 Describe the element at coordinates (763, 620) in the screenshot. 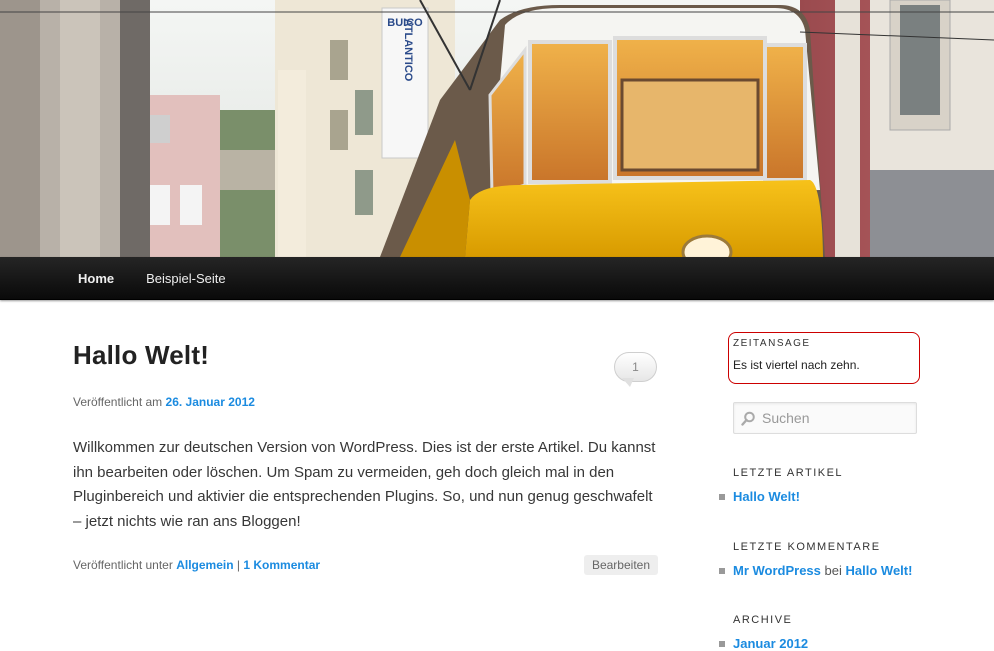

I see `archives-title: ARCHIVE` at that location.